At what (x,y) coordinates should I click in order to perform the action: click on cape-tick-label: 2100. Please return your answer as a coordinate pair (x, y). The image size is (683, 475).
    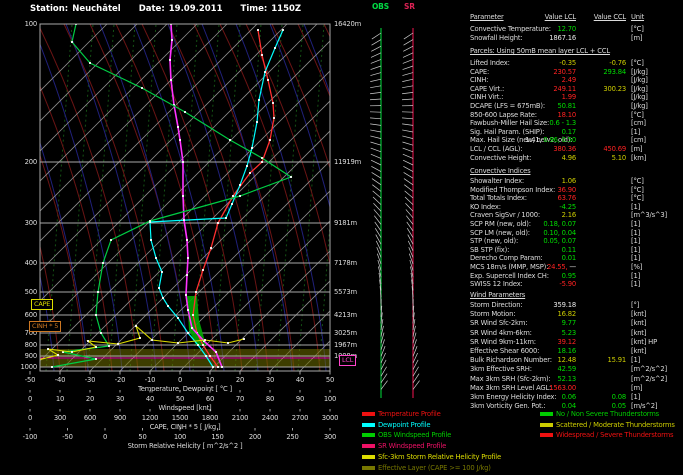
    Looking at the image, I should click on (240, 418).